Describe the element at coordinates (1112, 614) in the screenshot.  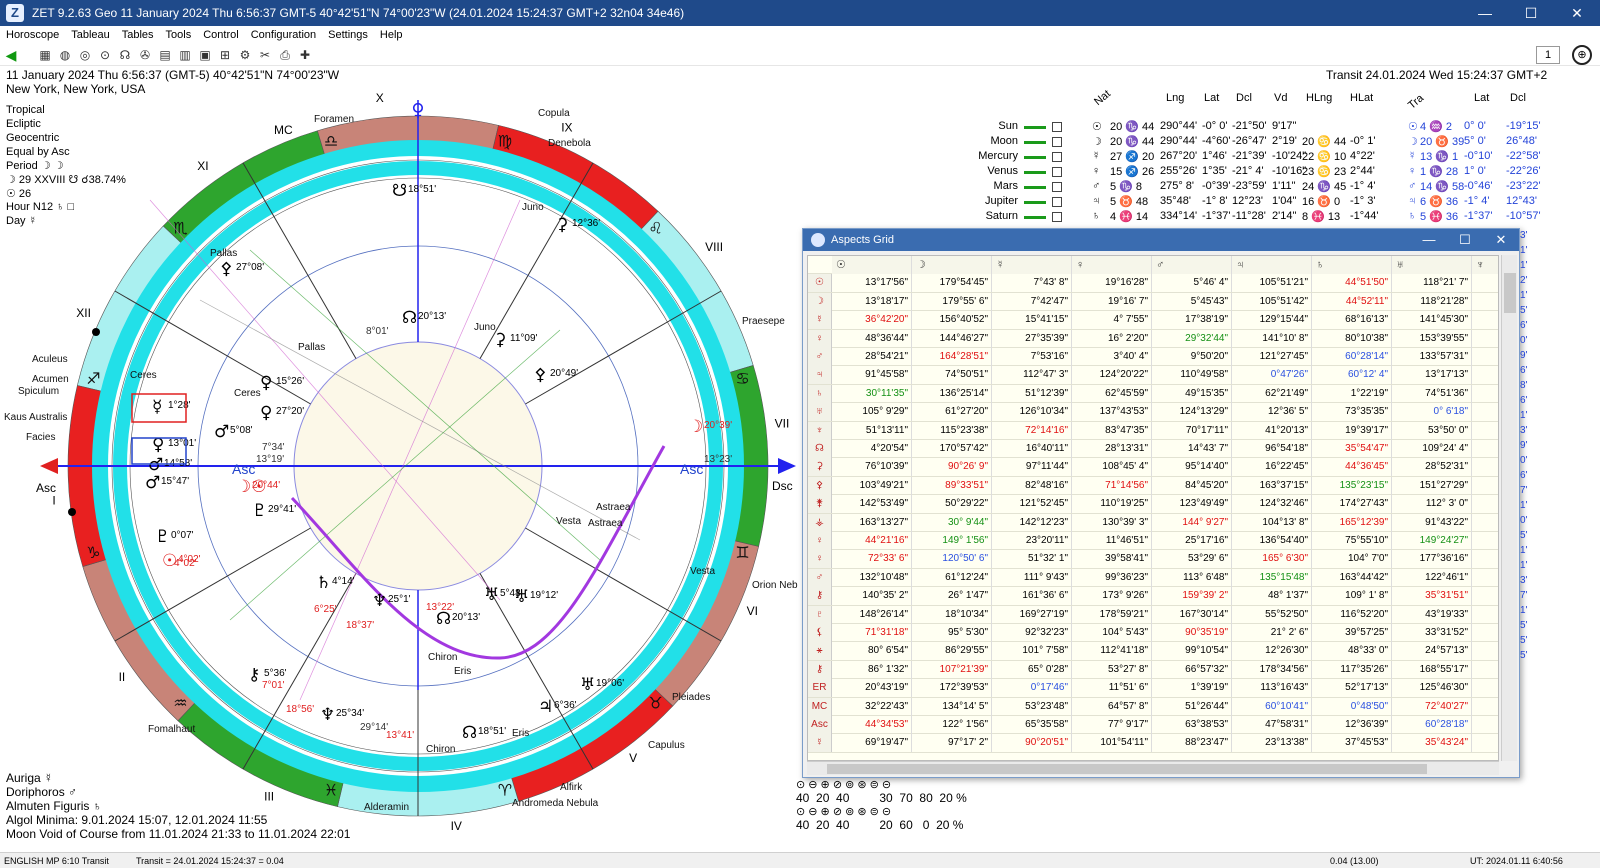
I see `aspects-cell: 178°59'21"` at that location.